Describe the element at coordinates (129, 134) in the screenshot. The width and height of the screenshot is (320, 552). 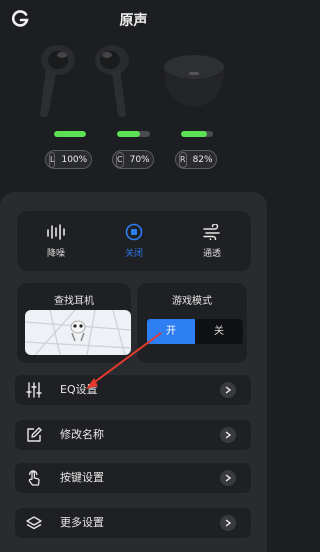
I see `center-battery-fill` at that location.